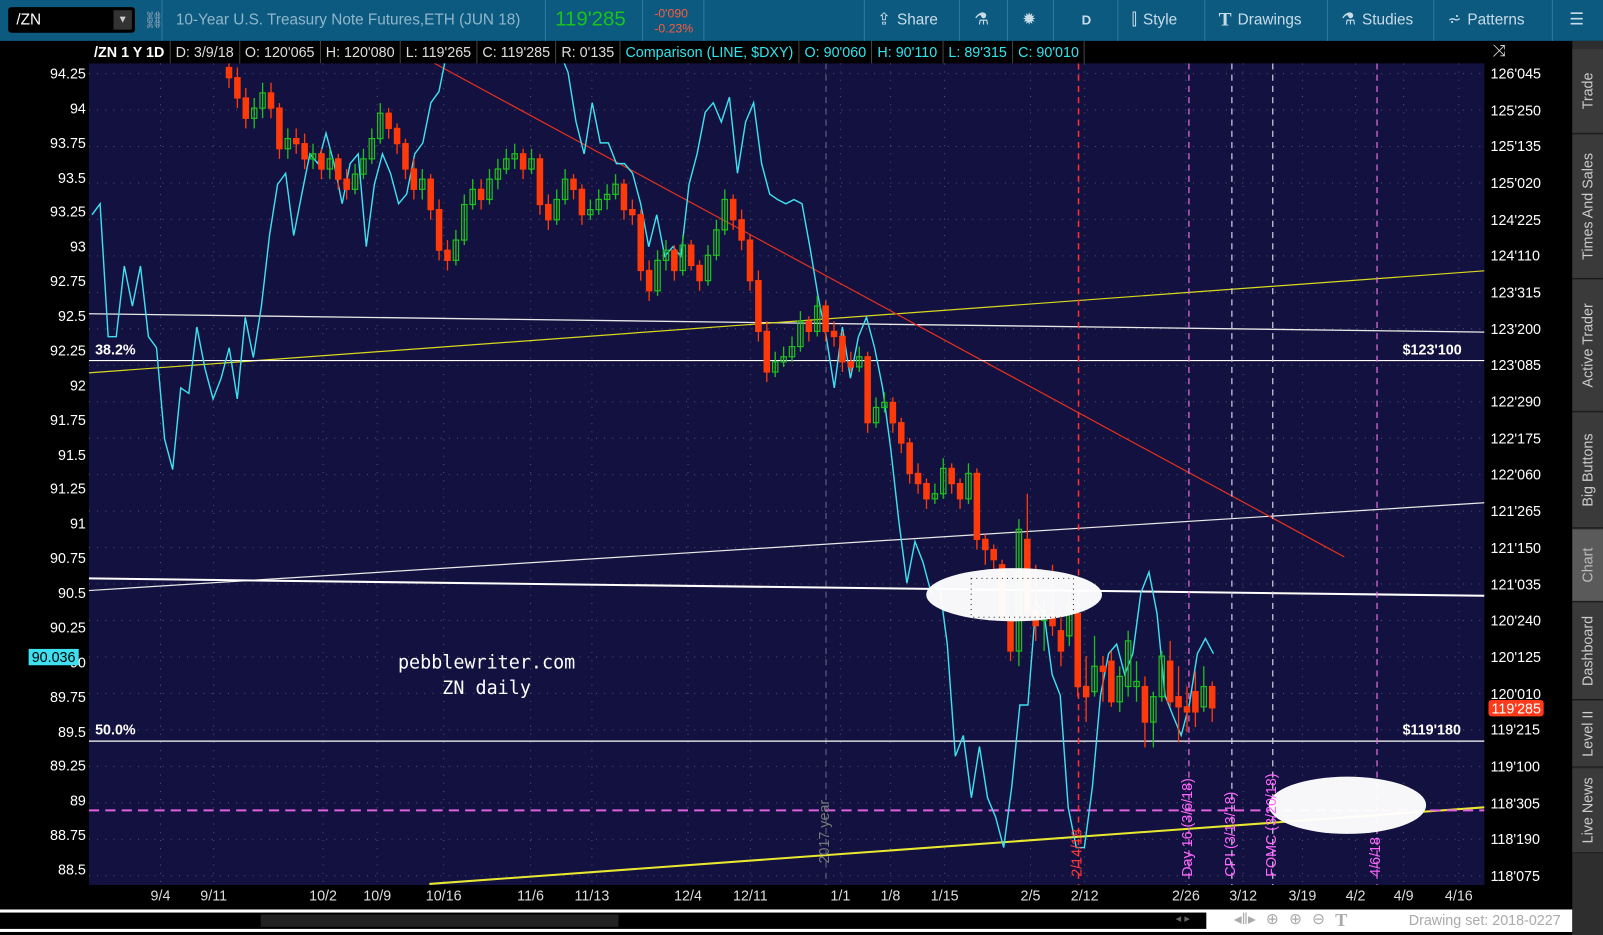  I want to click on x-axis-tick: 12/11, so click(750, 895).